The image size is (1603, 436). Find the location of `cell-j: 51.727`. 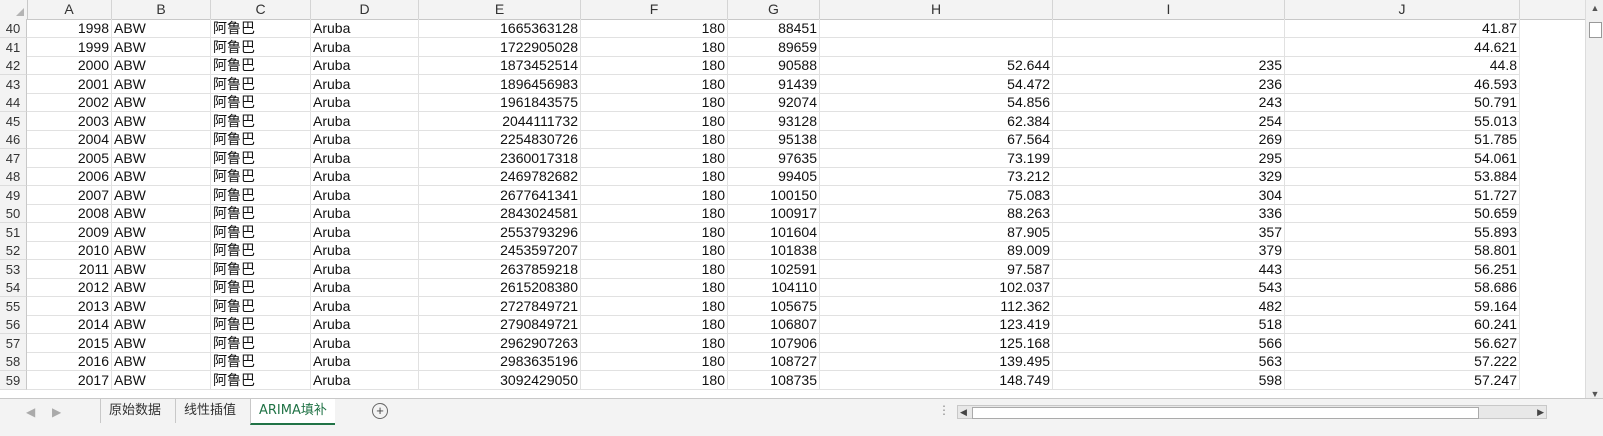

cell-j: 51.727 is located at coordinates (1402, 195).